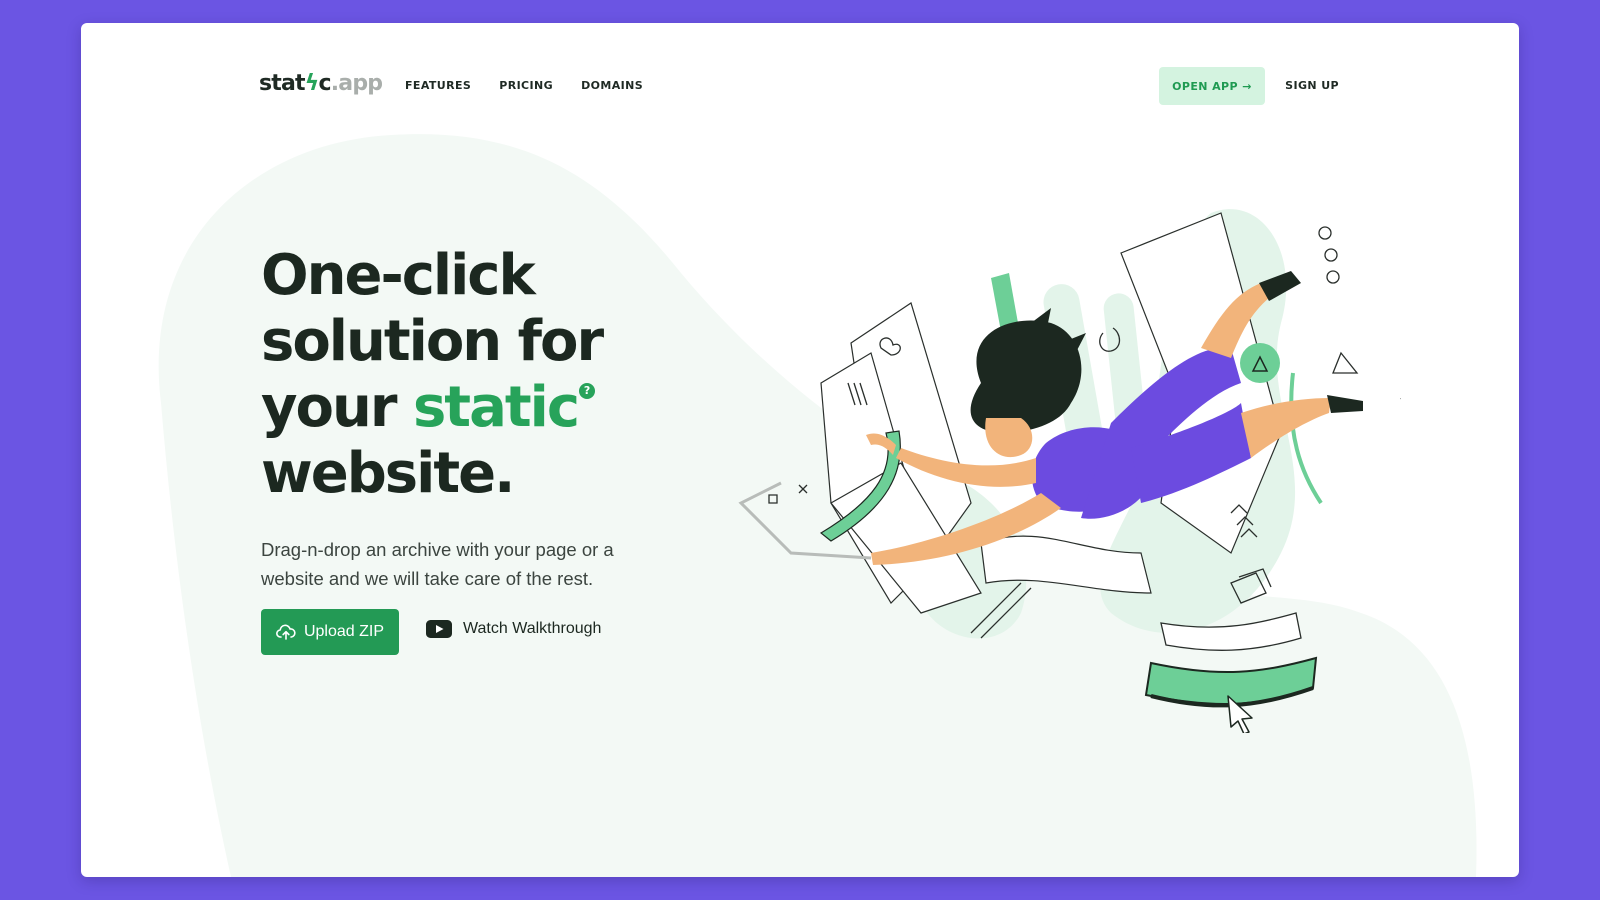 This screenshot has height=900, width=1600. I want to click on brand-bolt: ϟ, so click(312, 83).